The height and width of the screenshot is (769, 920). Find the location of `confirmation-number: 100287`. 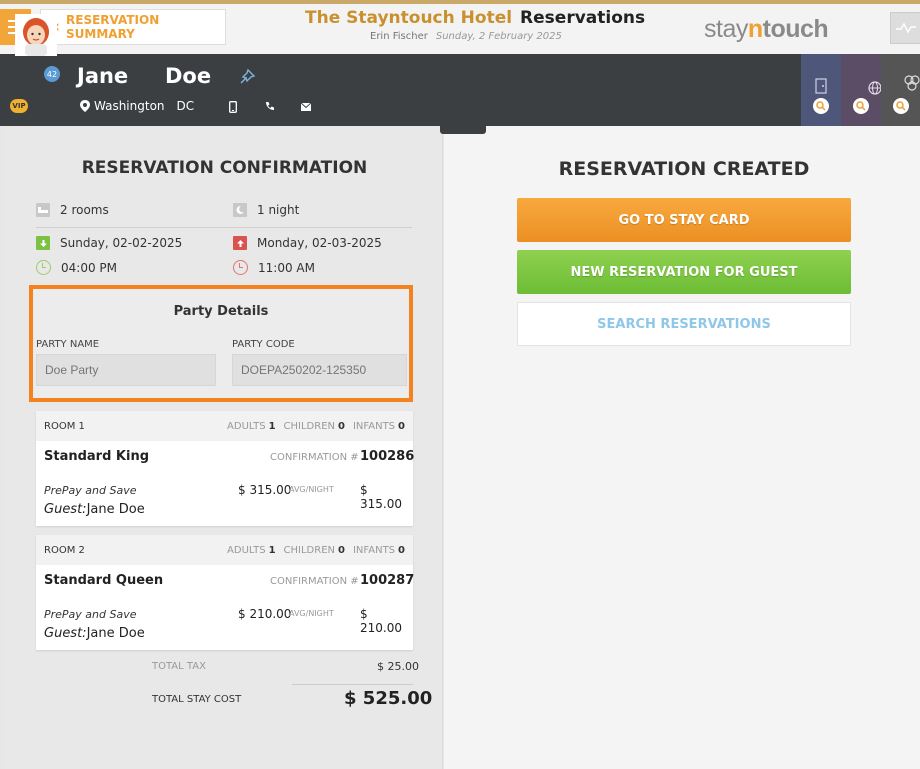

confirmation-number: 100287 is located at coordinates (387, 580).